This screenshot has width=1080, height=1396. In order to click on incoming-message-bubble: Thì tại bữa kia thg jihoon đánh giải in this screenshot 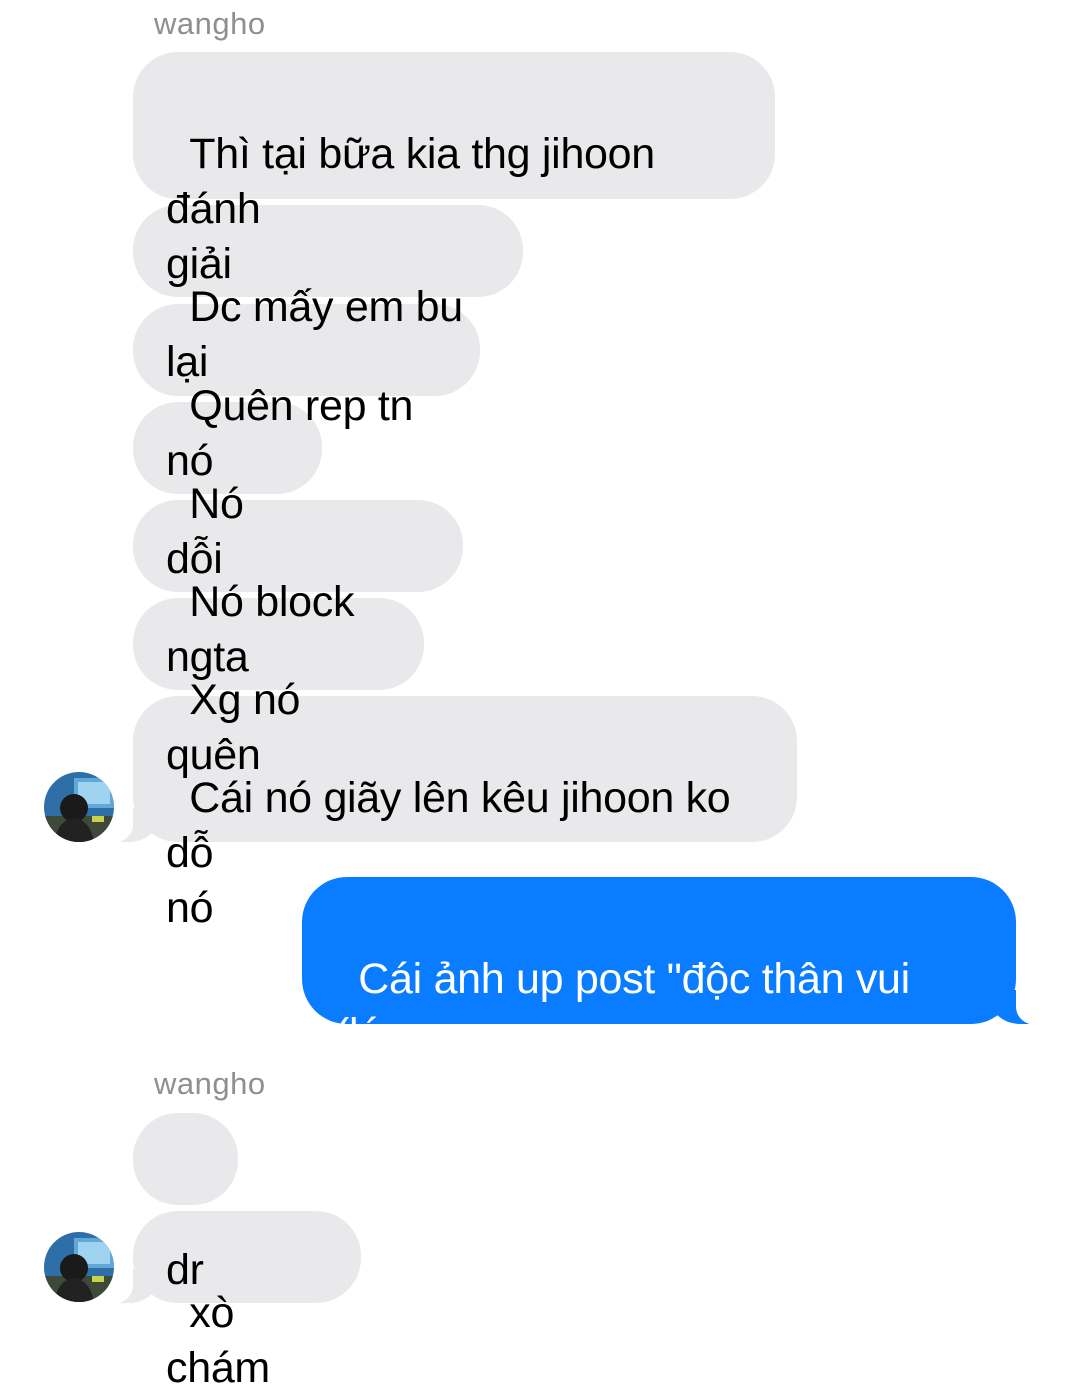, I will do `click(454, 170)`.